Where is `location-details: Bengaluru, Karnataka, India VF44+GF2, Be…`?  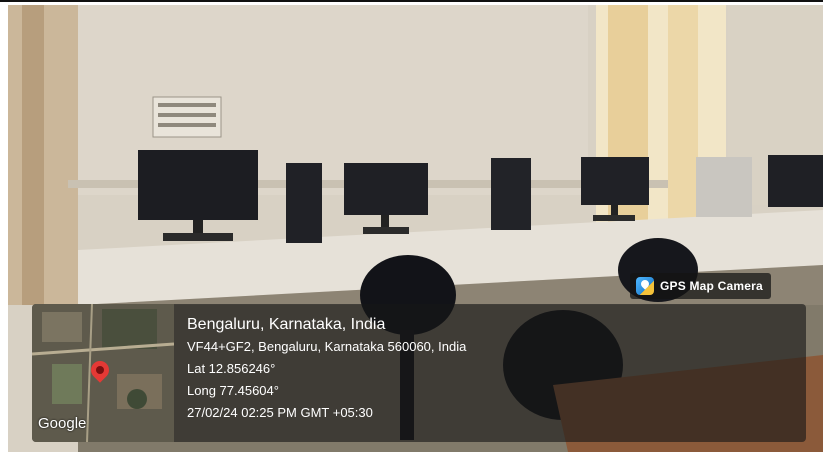 location-details: Bengaluru, Karnataka, India VF44+GF2, Be… is located at coordinates (326, 369).